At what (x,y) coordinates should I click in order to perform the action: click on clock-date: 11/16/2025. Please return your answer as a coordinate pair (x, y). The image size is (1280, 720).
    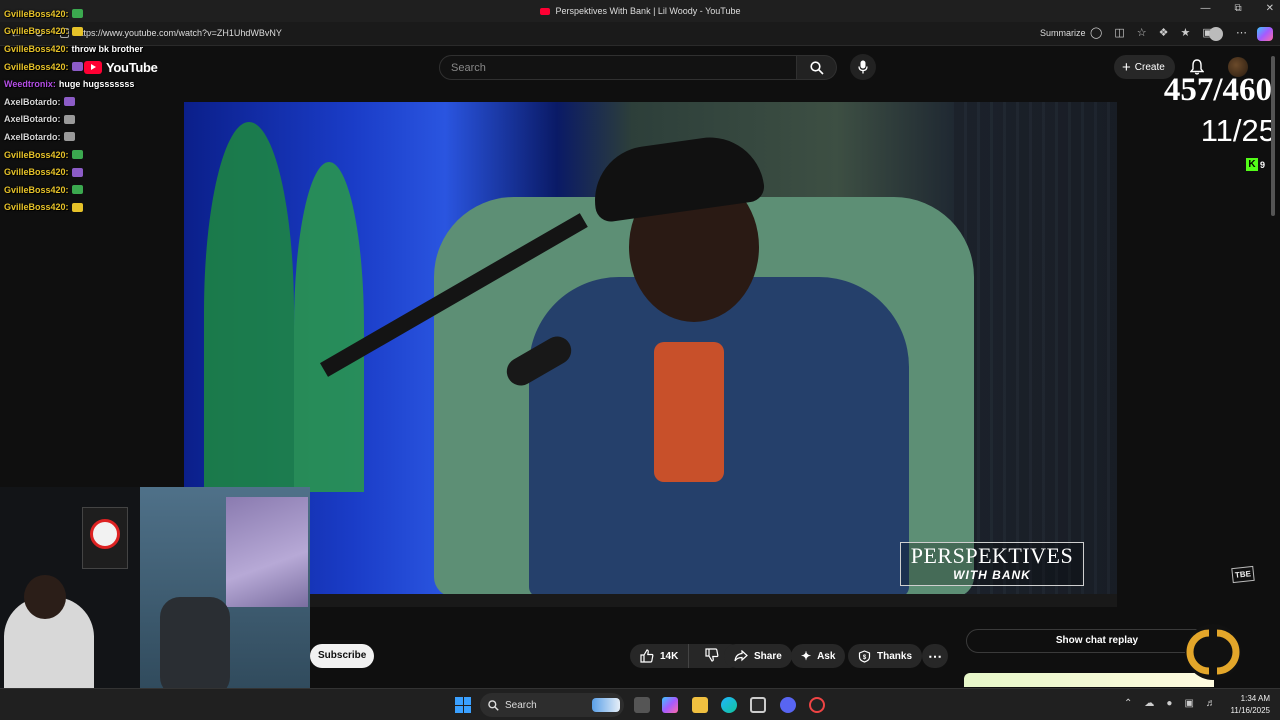
    Looking at the image, I should click on (1250, 710).